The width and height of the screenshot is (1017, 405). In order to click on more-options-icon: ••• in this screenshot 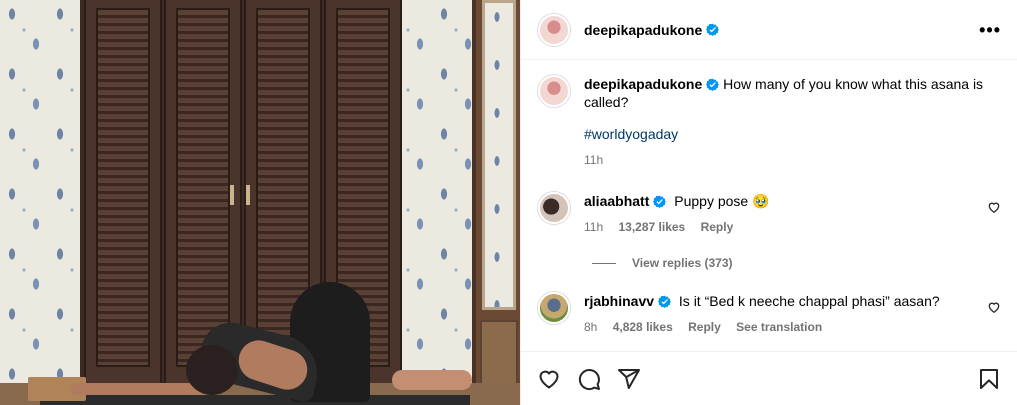, I will do `click(990, 30)`.